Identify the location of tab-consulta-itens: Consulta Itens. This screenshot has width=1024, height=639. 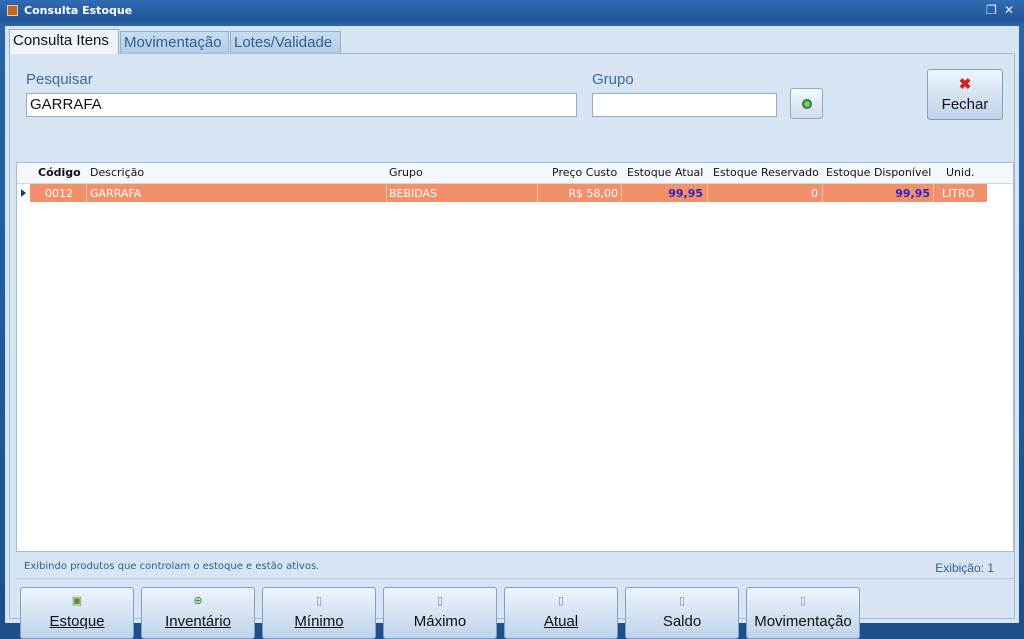
(64, 41).